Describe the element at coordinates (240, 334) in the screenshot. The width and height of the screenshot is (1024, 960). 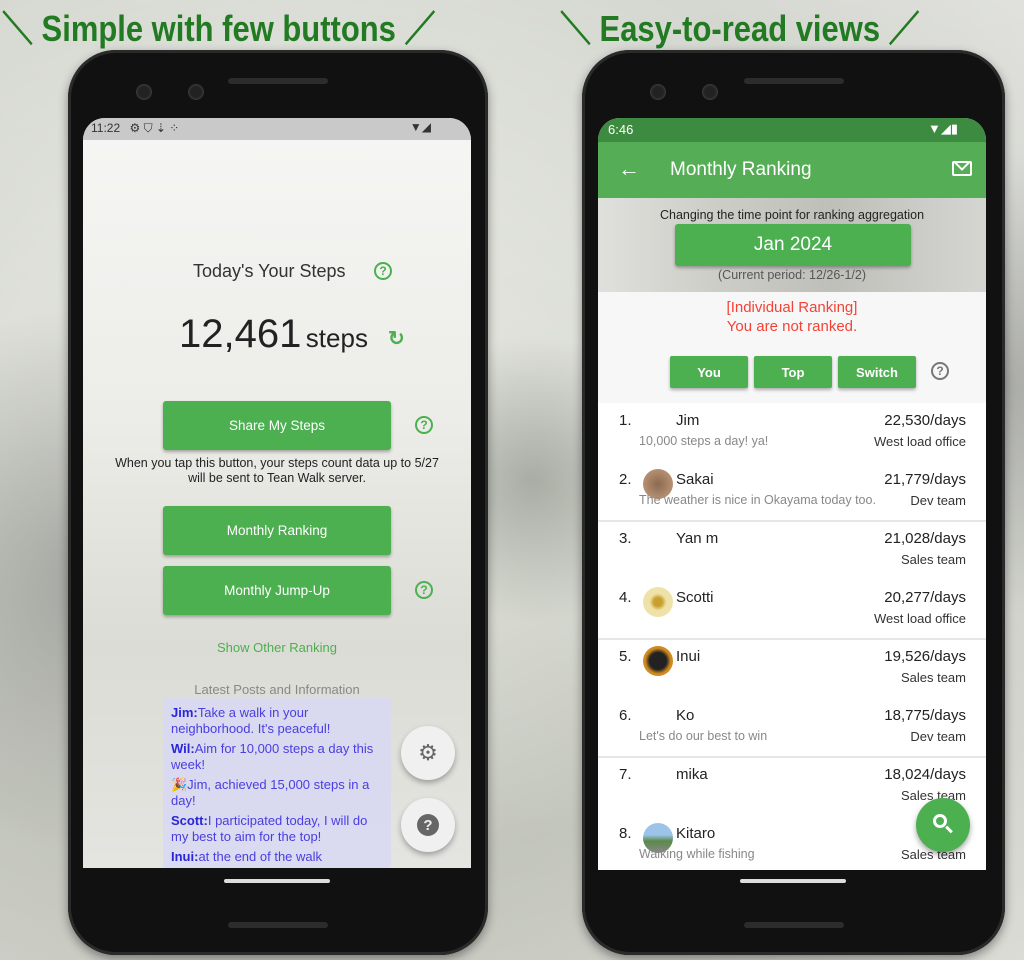
I see `steps-number: 12,461` at that location.